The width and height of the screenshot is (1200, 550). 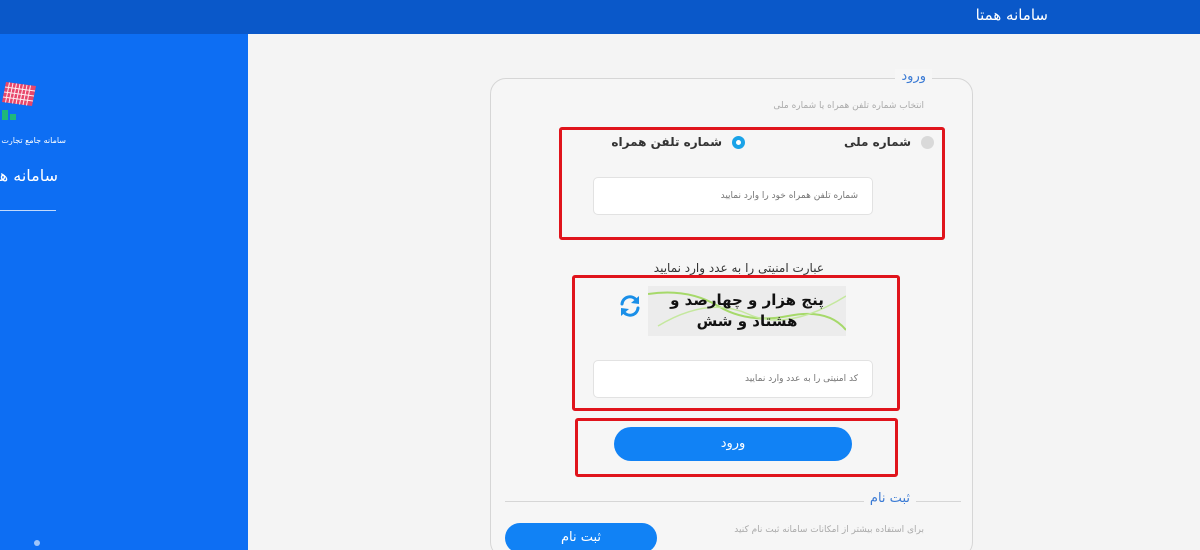 I want to click on sidebar-title: سامانه همتا, so click(x=29, y=175).